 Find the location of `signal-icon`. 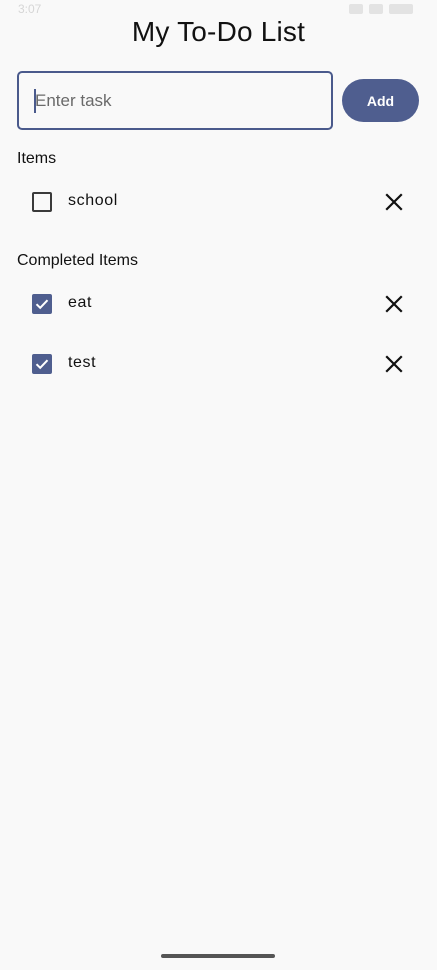

signal-icon is located at coordinates (356, 9).